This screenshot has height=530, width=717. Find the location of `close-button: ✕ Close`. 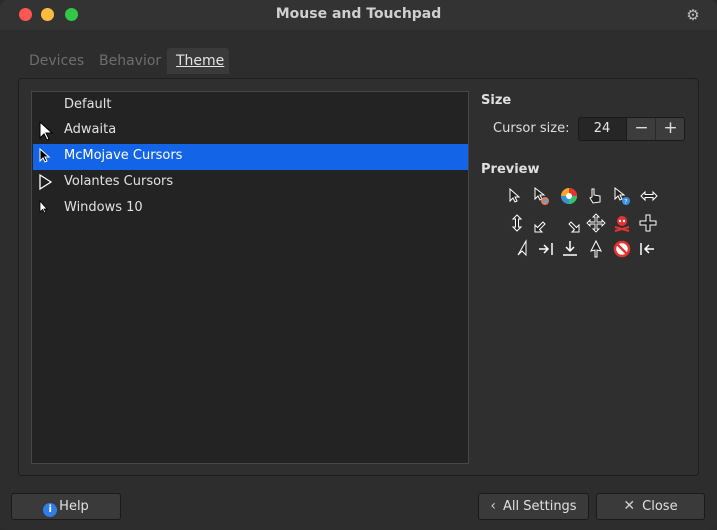

close-button: ✕ Close is located at coordinates (650, 506).